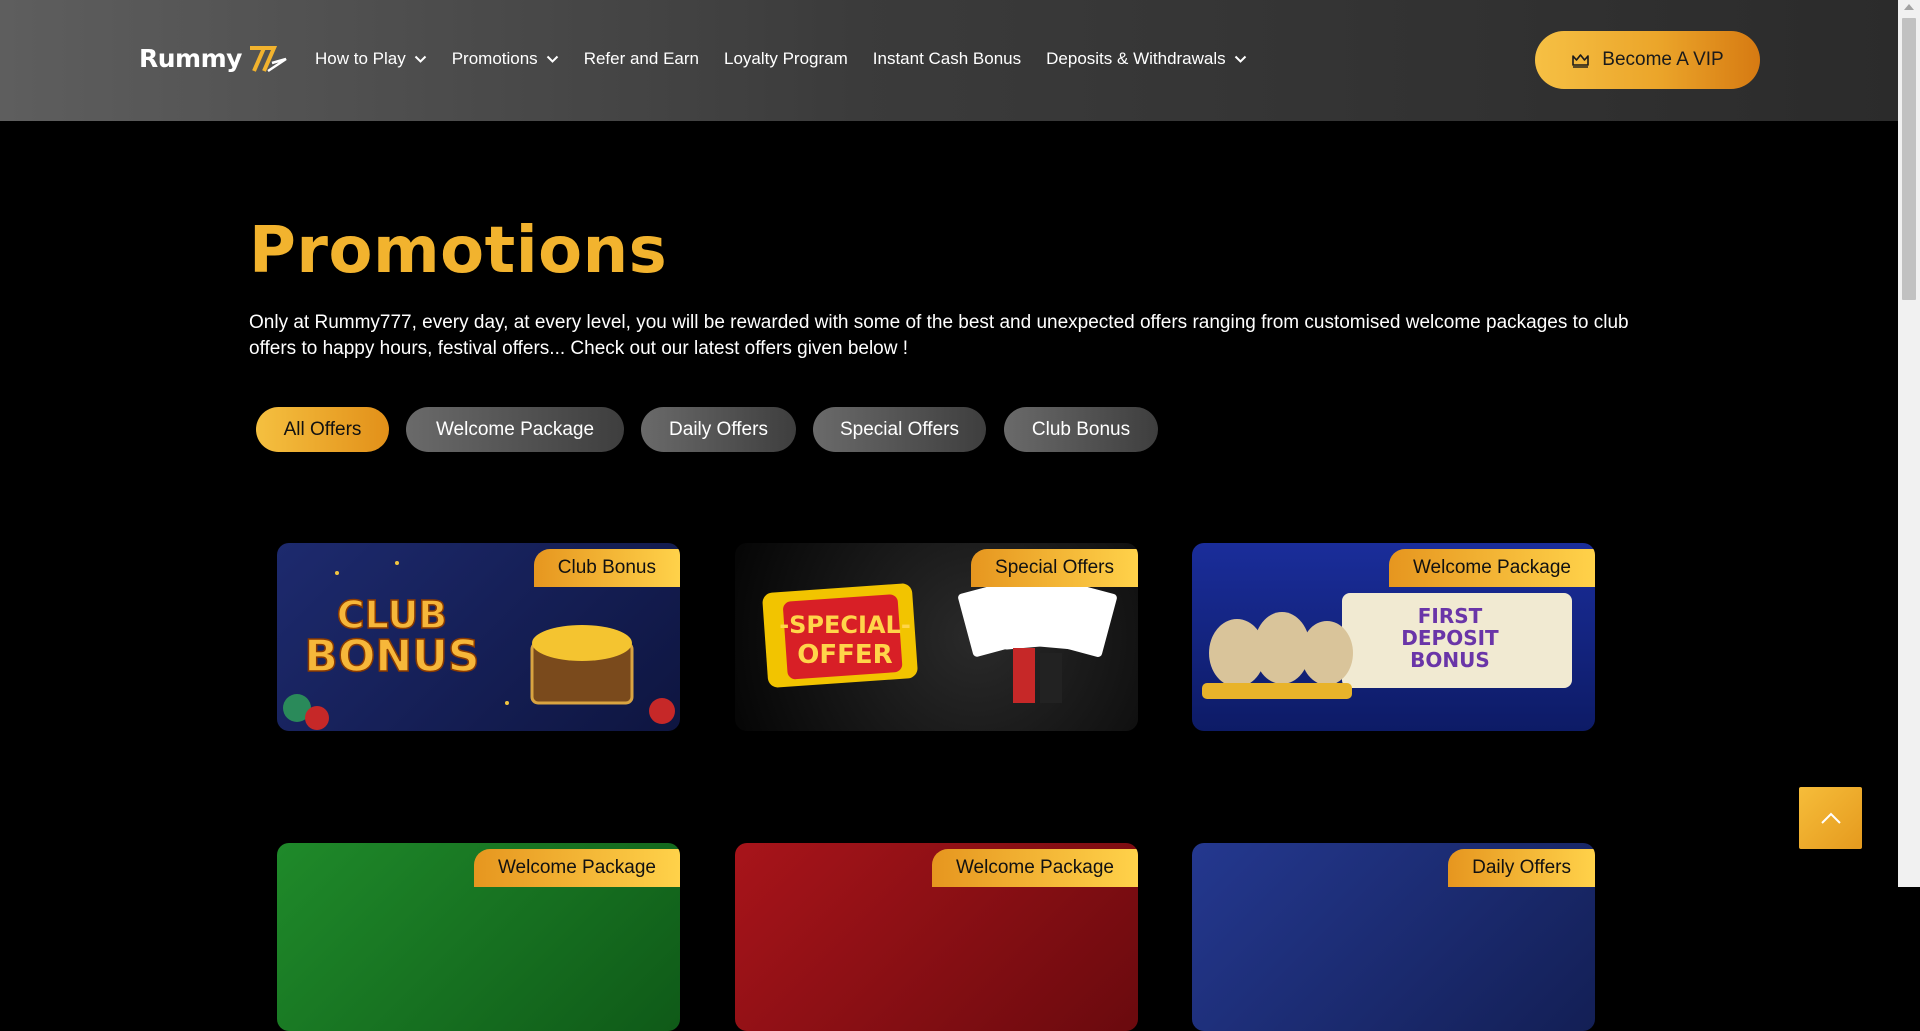  I want to click on promo-card: -SPECIAL- OFFER Special Offers, so click(936, 637).